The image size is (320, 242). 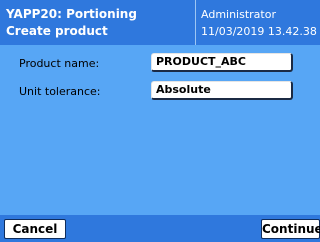 I want to click on session-info: Administrator 11/03/2019 13.42.38, so click(x=259, y=23).